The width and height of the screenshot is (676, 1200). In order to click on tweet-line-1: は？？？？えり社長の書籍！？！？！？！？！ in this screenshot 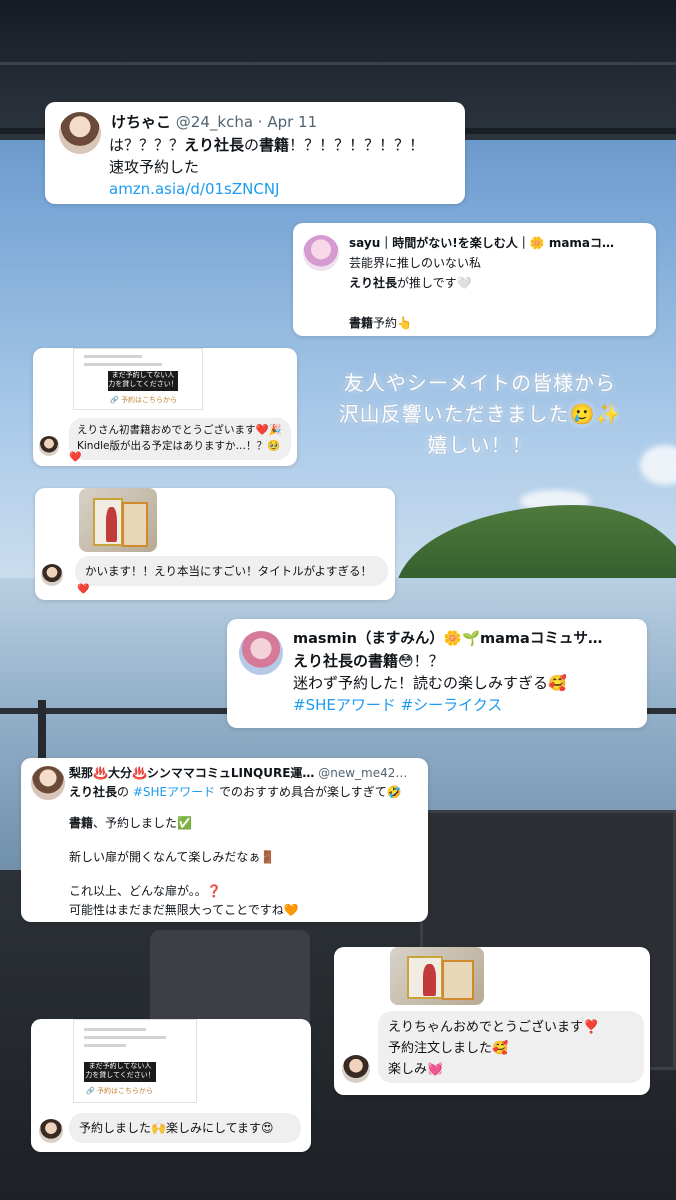, I will do `click(267, 145)`.